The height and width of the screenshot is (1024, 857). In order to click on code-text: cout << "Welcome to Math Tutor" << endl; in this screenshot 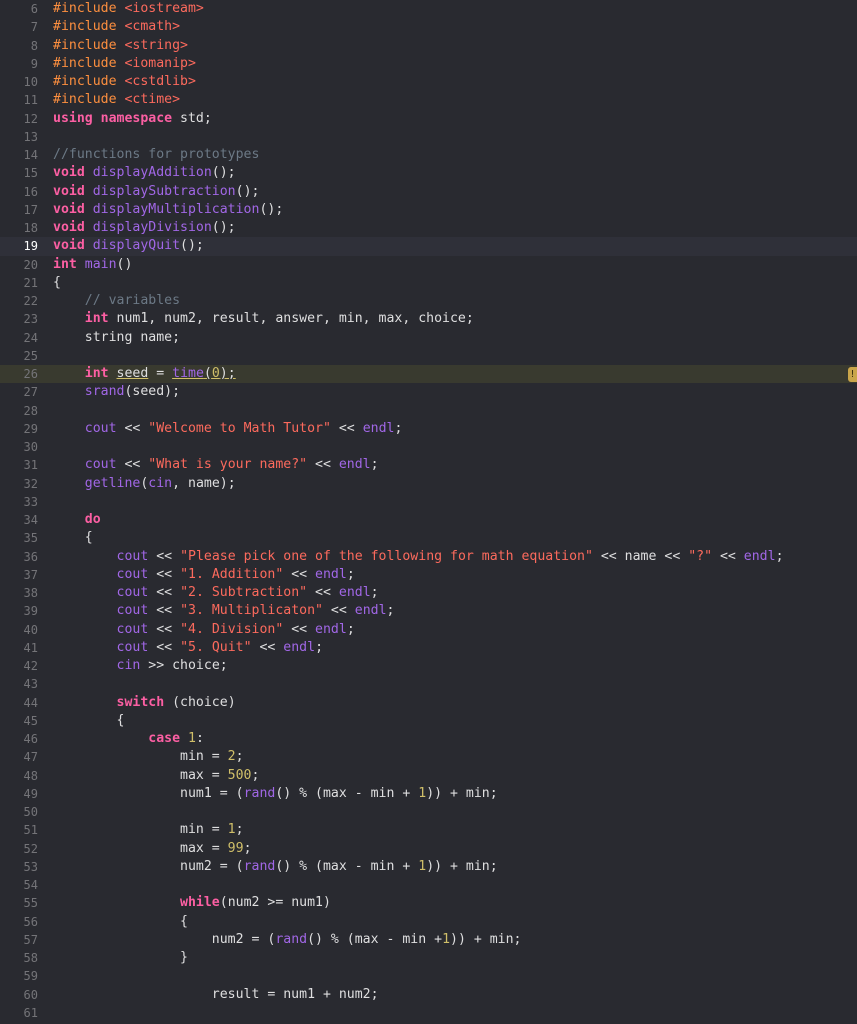, I will do `click(228, 429)`.